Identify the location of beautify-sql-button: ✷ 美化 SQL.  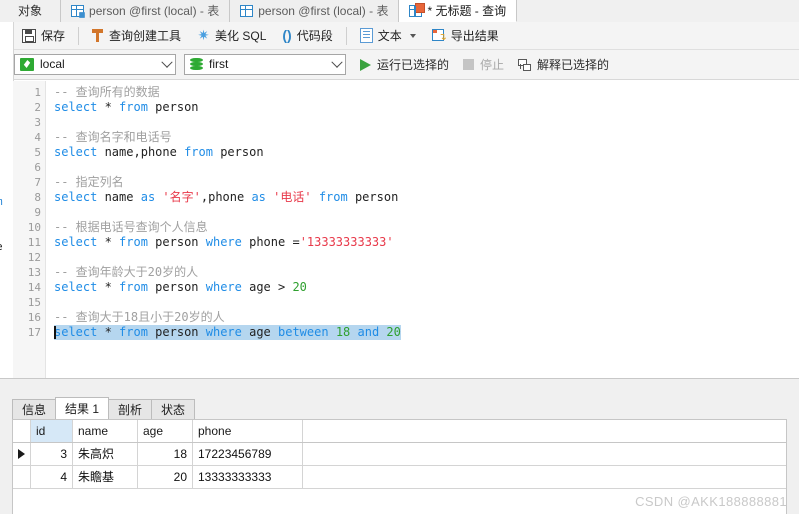
(231, 36).